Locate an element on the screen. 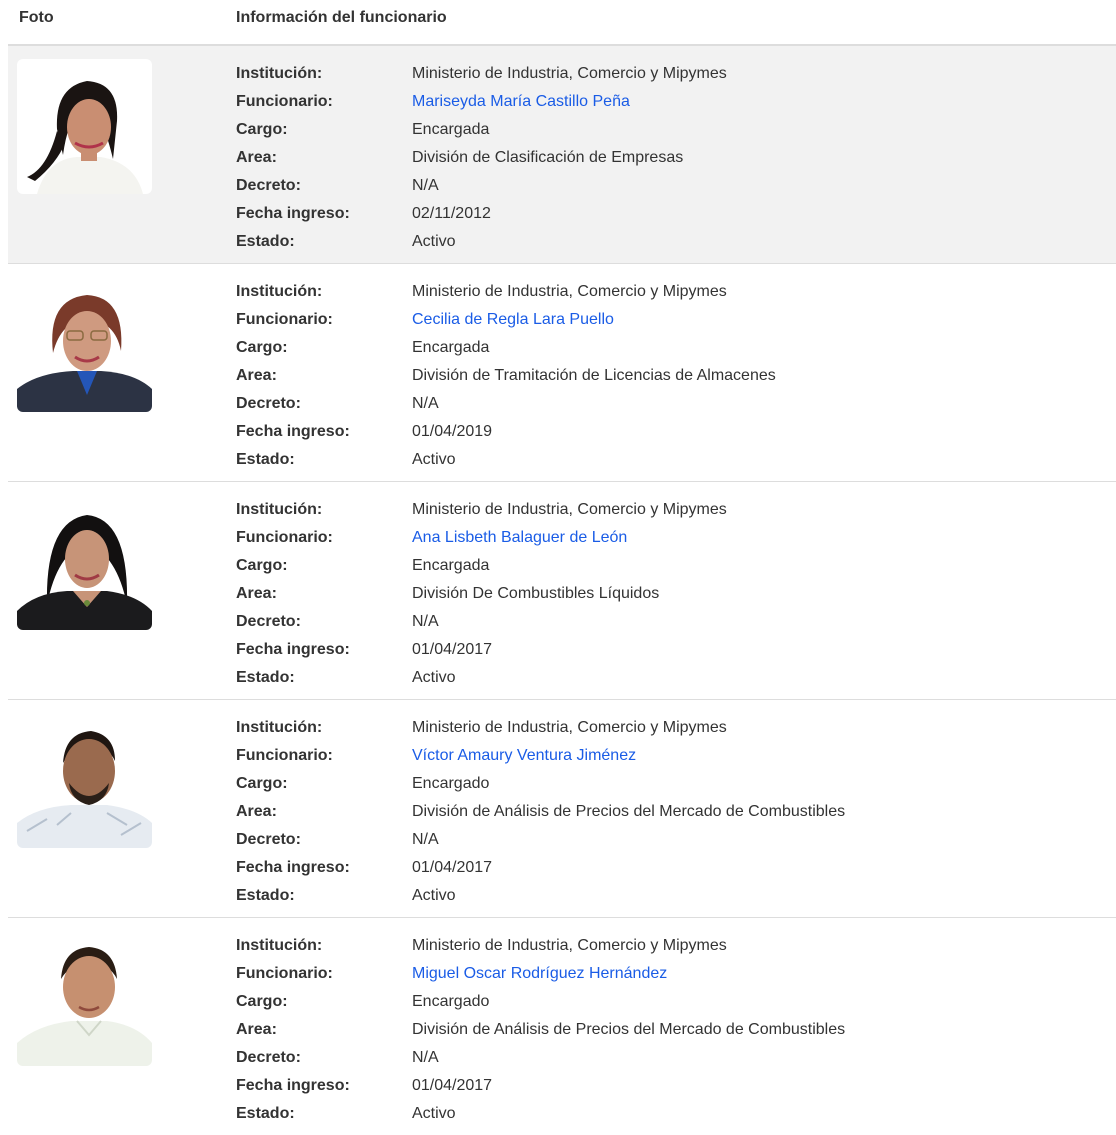 This screenshot has width=1116, height=1135. table-header: Foto Información del funcionario is located at coordinates (562, 23).